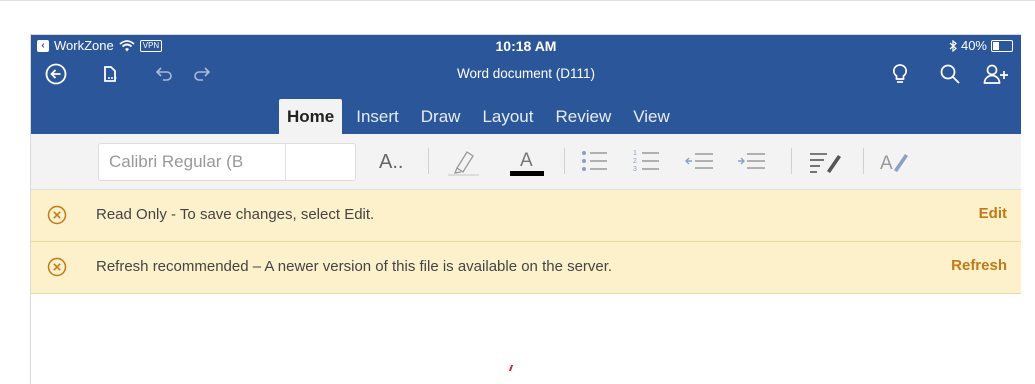  Describe the element at coordinates (900, 74) in the screenshot. I see `lightbulb-icon` at that location.